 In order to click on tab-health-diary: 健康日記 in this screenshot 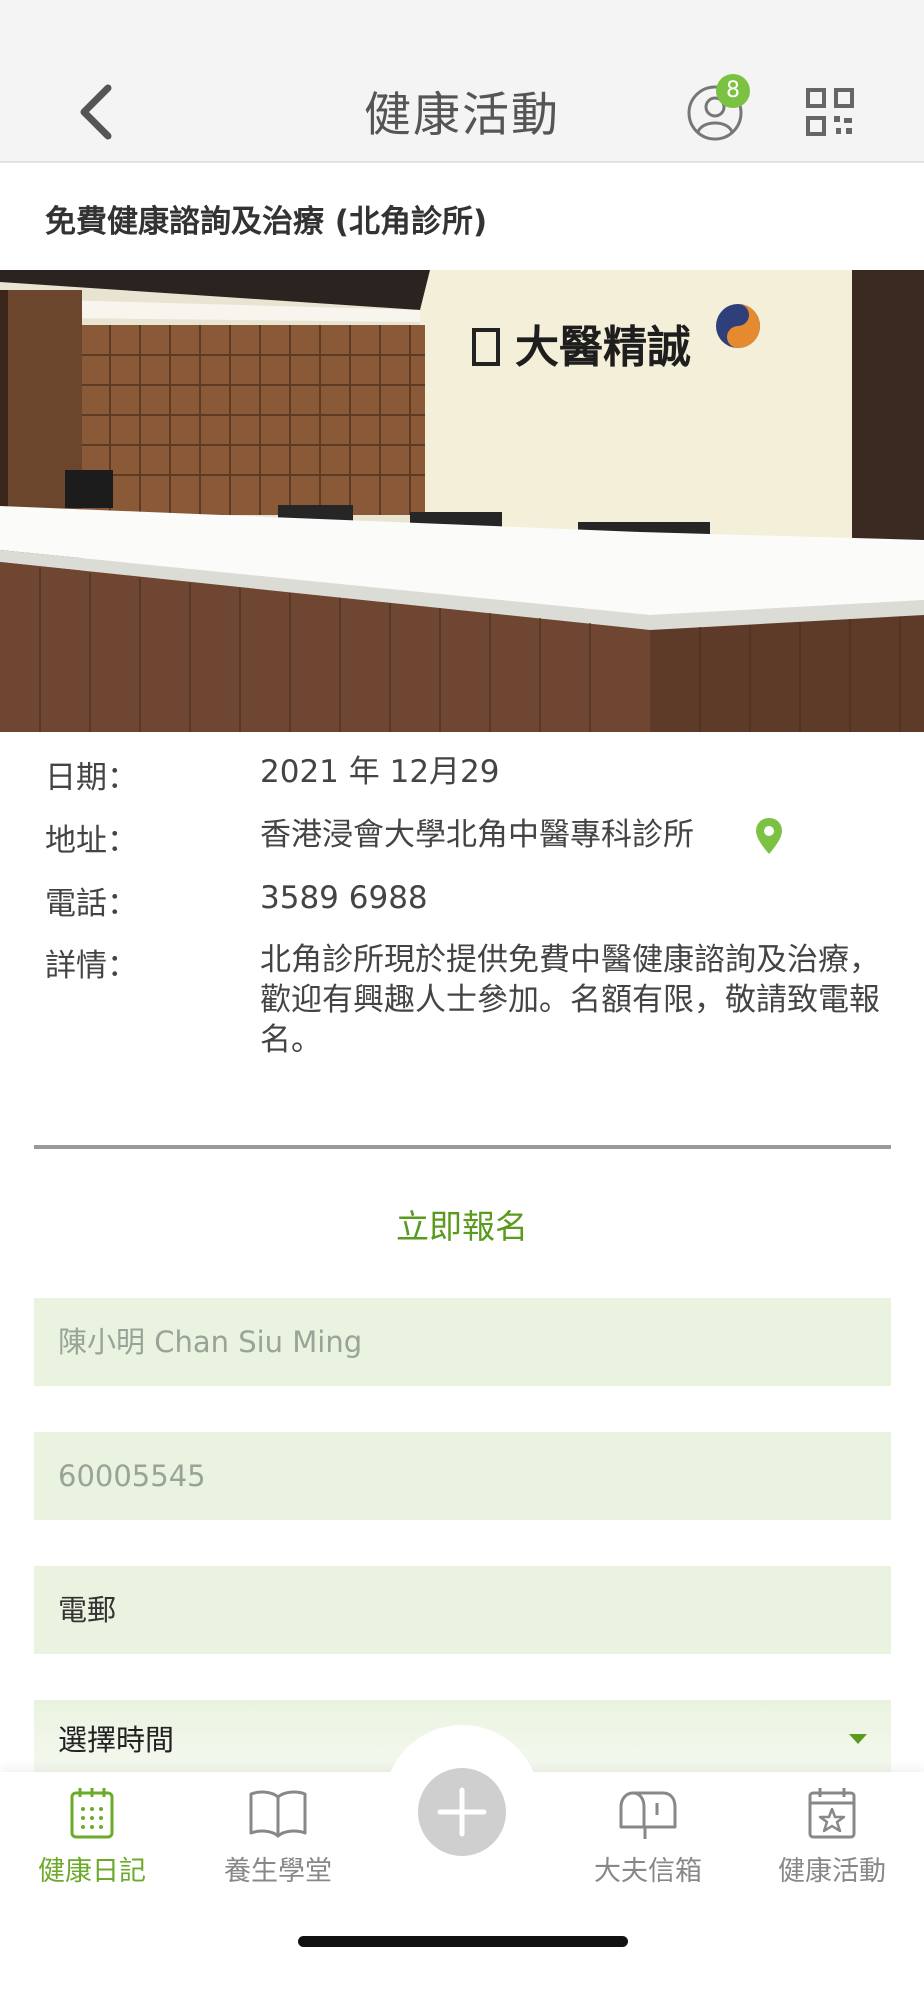, I will do `click(92, 1842)`.